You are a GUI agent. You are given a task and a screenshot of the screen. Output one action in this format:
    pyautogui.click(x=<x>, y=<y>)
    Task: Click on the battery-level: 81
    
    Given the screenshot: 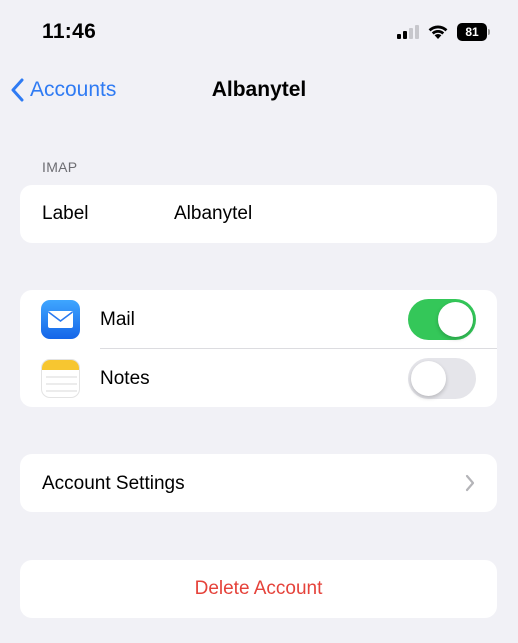 What is the action you would take?
    pyautogui.click(x=472, y=32)
    